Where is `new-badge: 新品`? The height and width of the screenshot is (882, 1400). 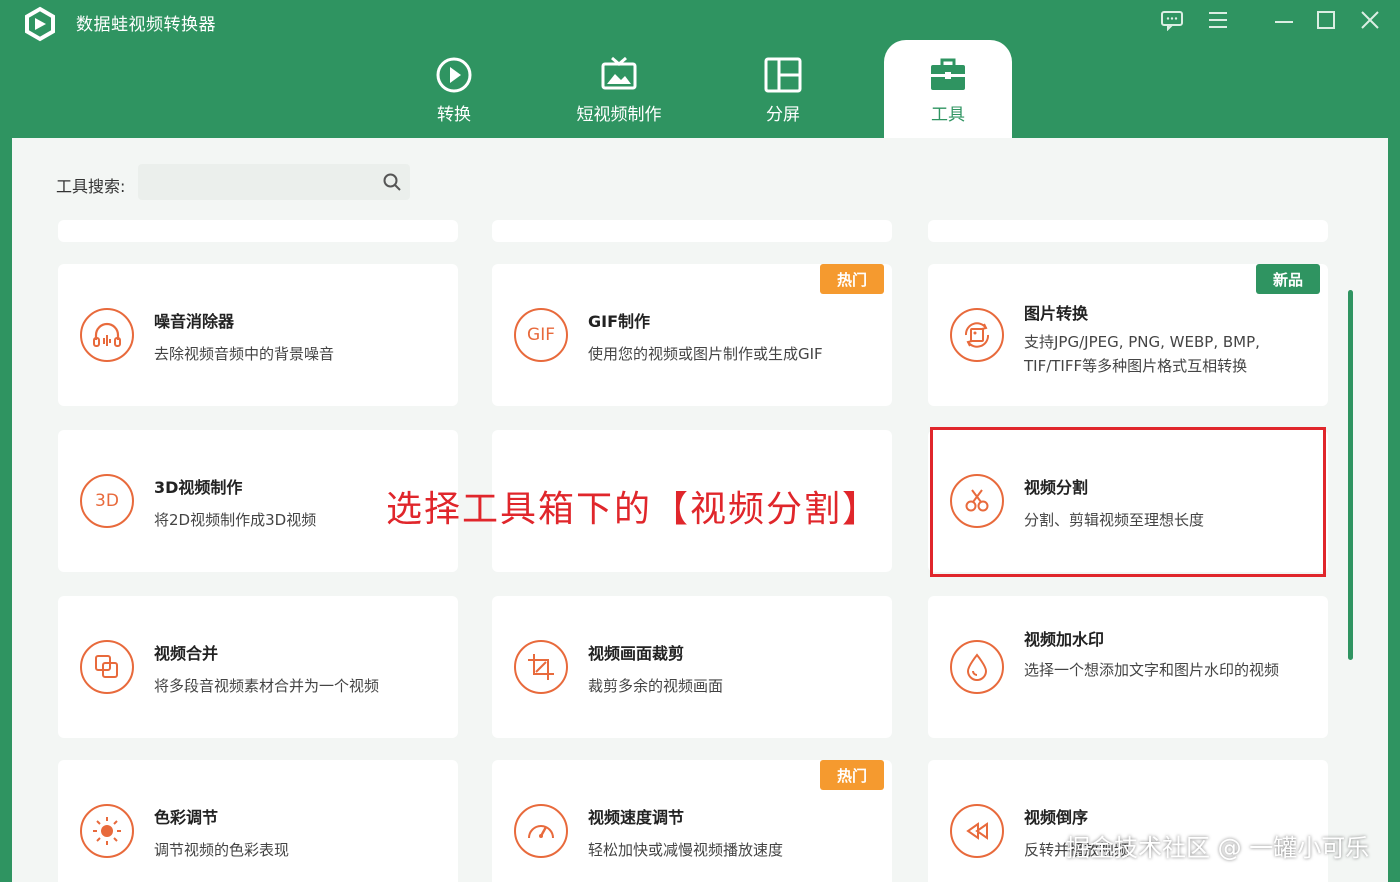
new-badge: 新品 is located at coordinates (1288, 279).